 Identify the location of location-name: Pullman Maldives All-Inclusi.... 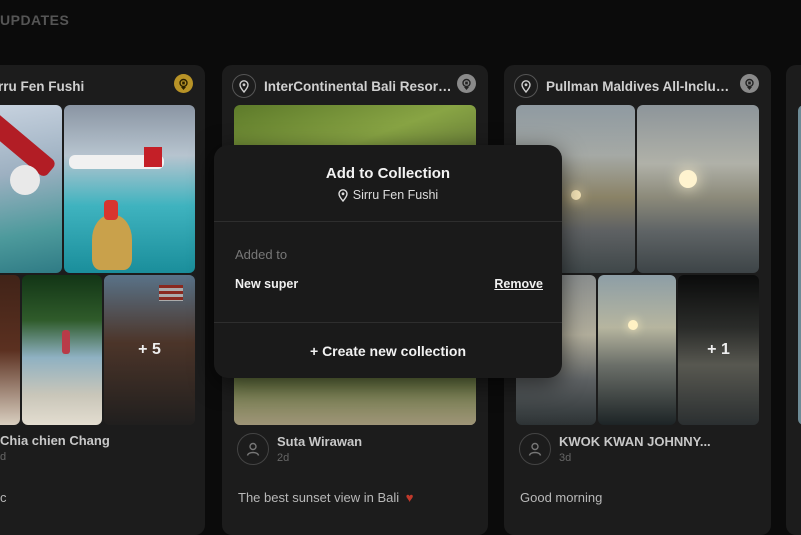
(641, 86).